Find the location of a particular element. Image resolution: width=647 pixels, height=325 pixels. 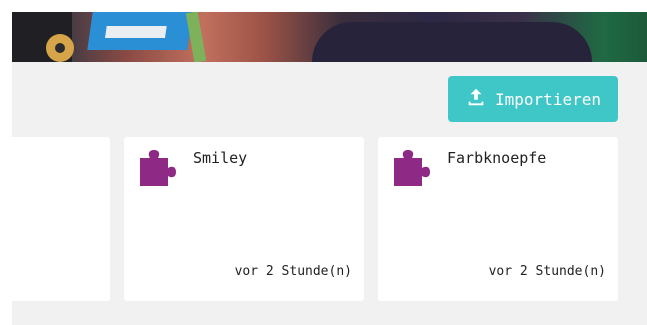

import-button: Importieren is located at coordinates (533, 99).